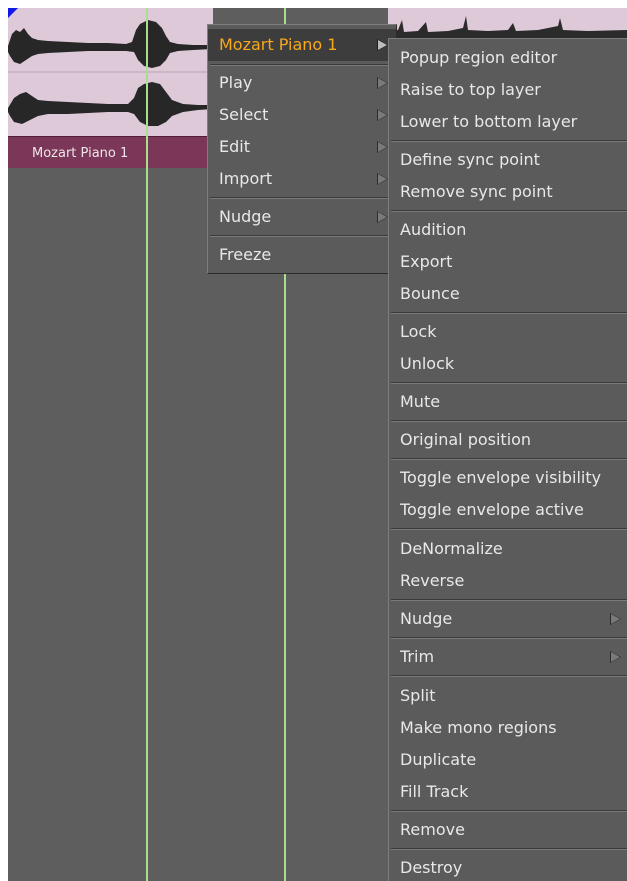 The image size is (627, 881). What do you see at coordinates (508, 581) in the screenshot?
I see `menu-item-reverse: Reverse` at bounding box center [508, 581].